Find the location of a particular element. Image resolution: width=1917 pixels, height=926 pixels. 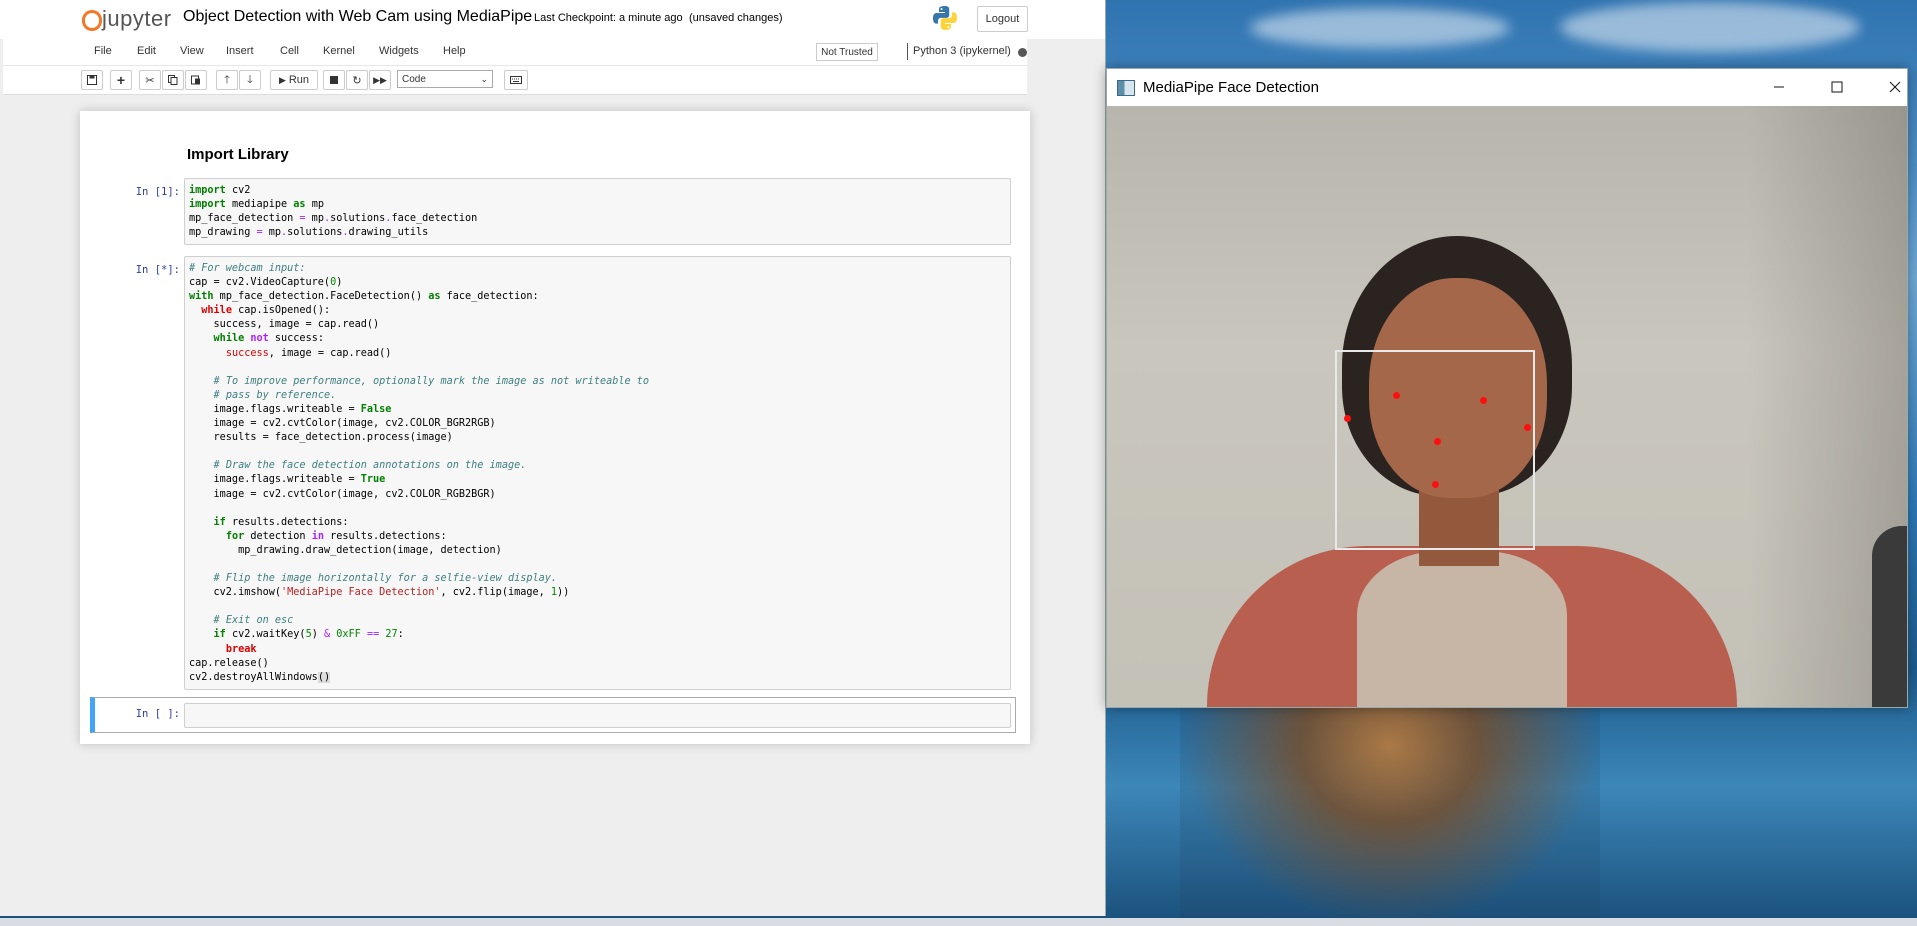

save-button is located at coordinates (92, 80).